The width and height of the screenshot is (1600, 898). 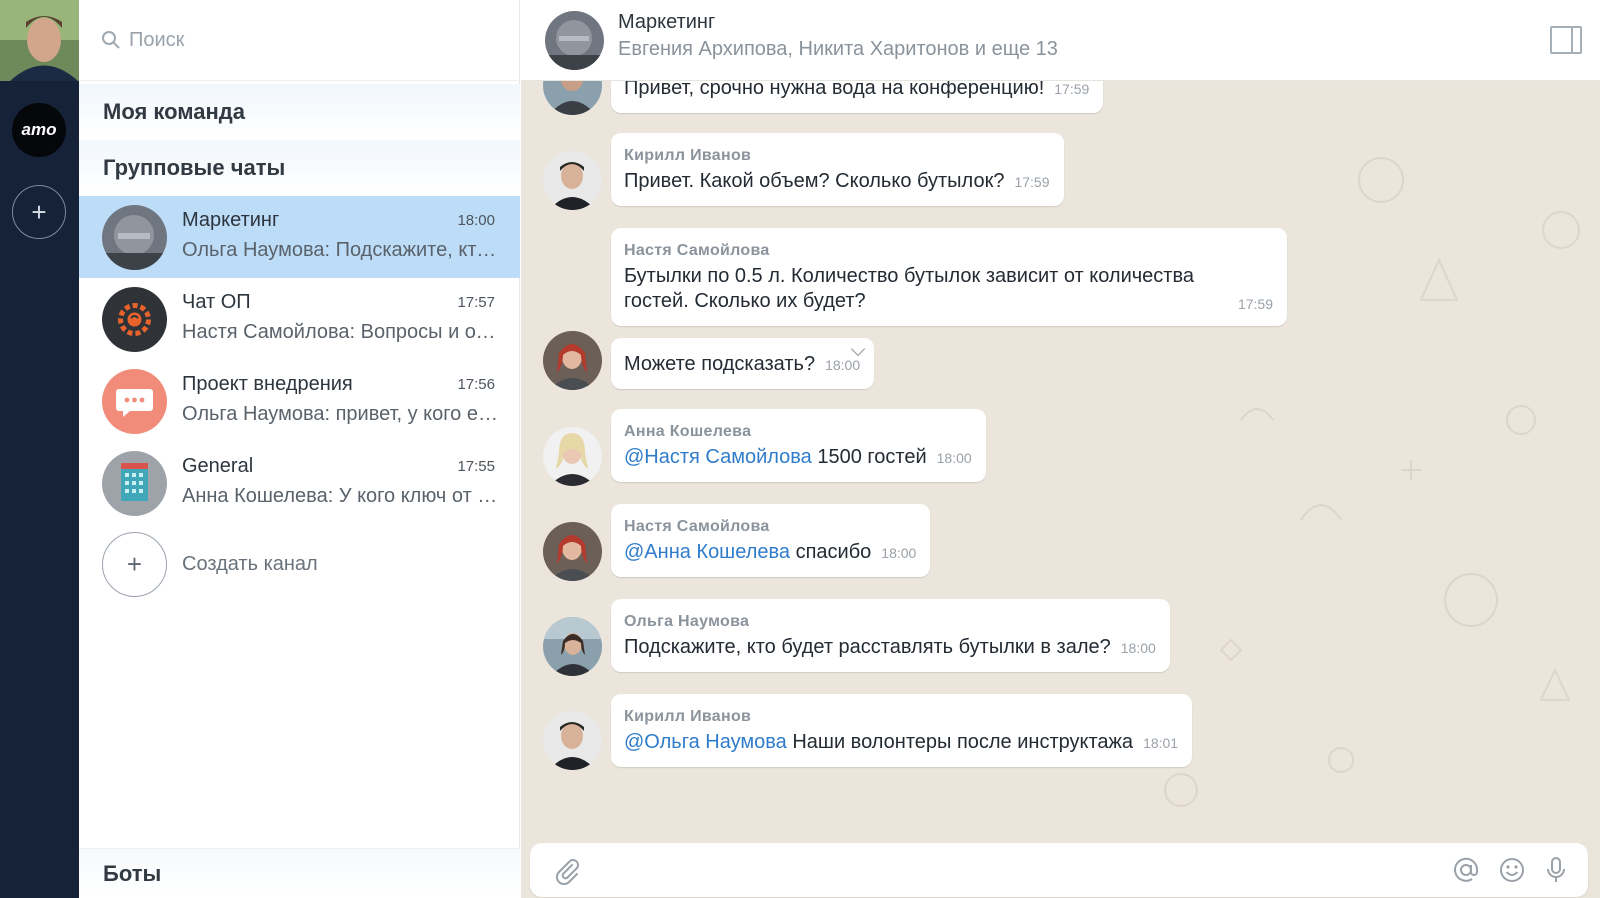 What do you see at coordinates (299, 112) in the screenshot?
I see `section-my-team: Моя команда` at bounding box center [299, 112].